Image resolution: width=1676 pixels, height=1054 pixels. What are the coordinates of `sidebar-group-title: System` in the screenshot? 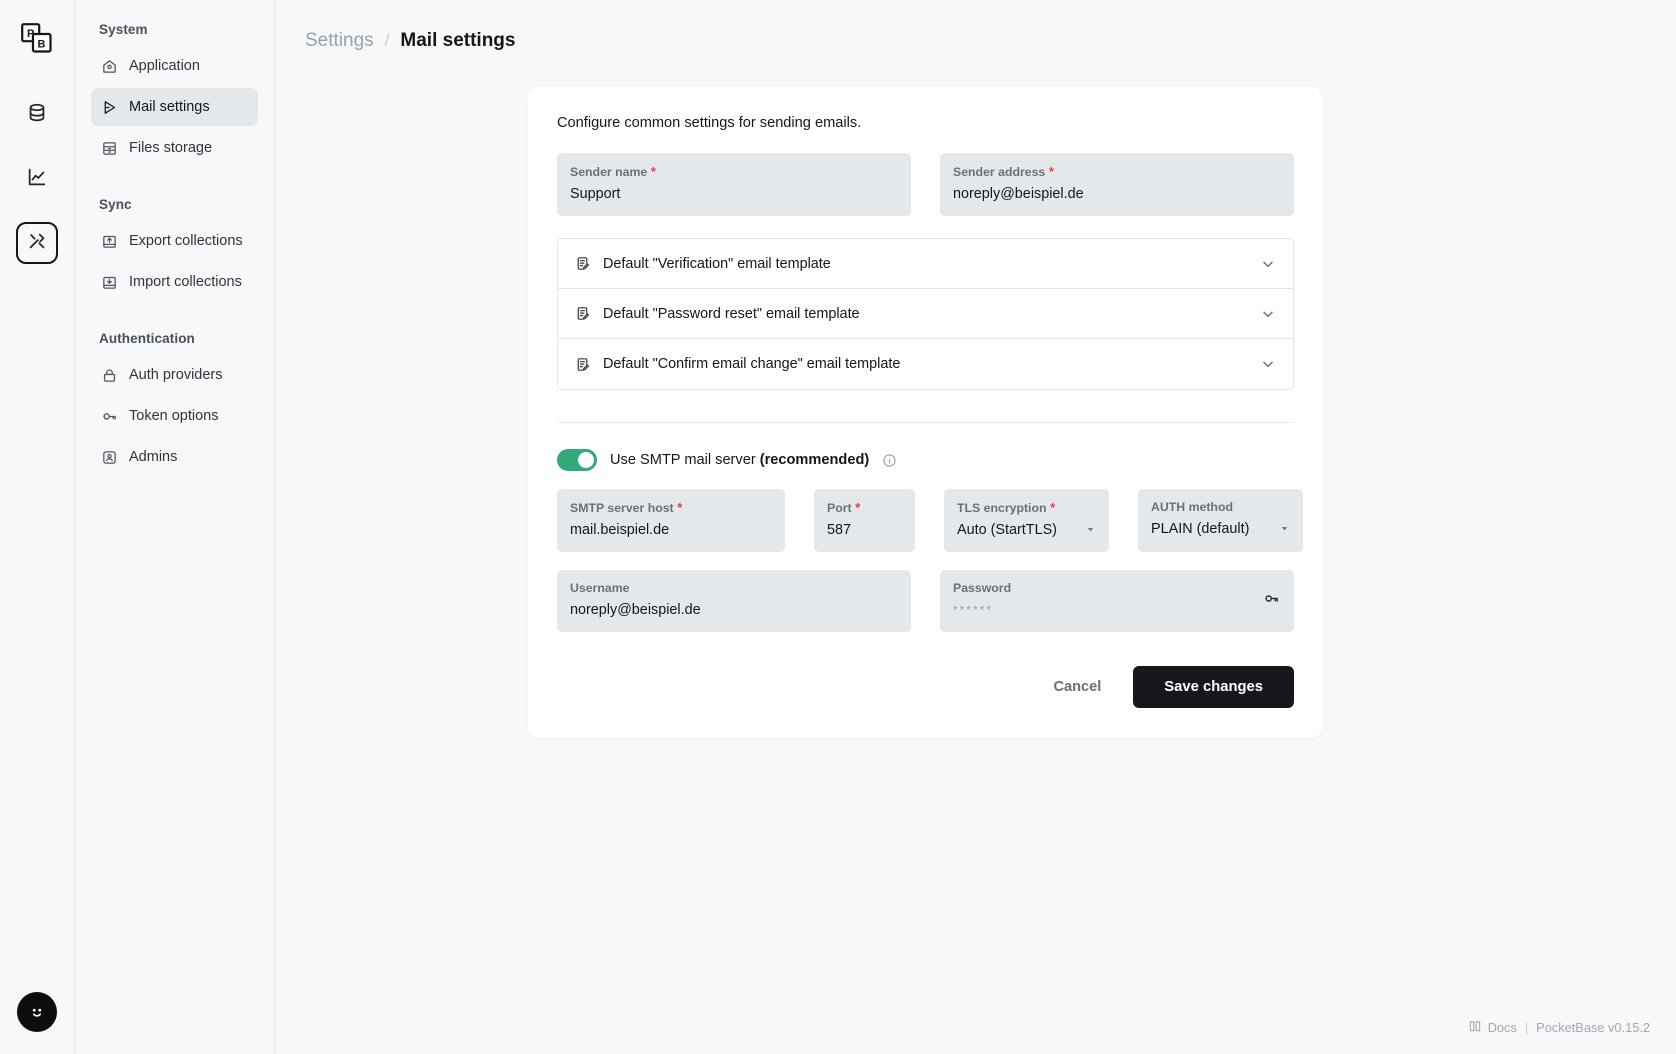 It's located at (123, 29).